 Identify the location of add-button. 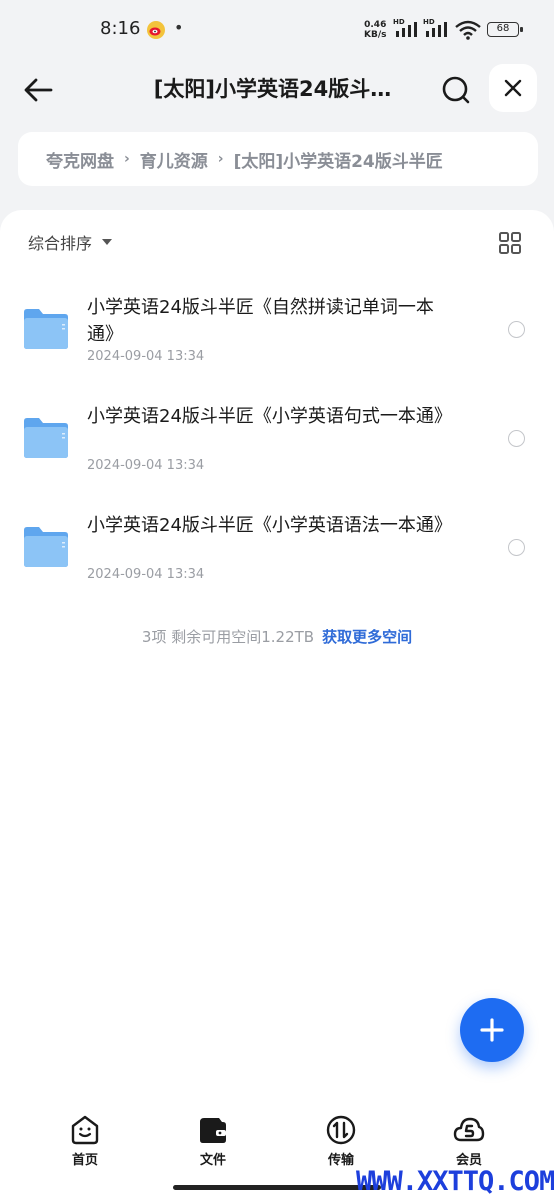
(492, 1030).